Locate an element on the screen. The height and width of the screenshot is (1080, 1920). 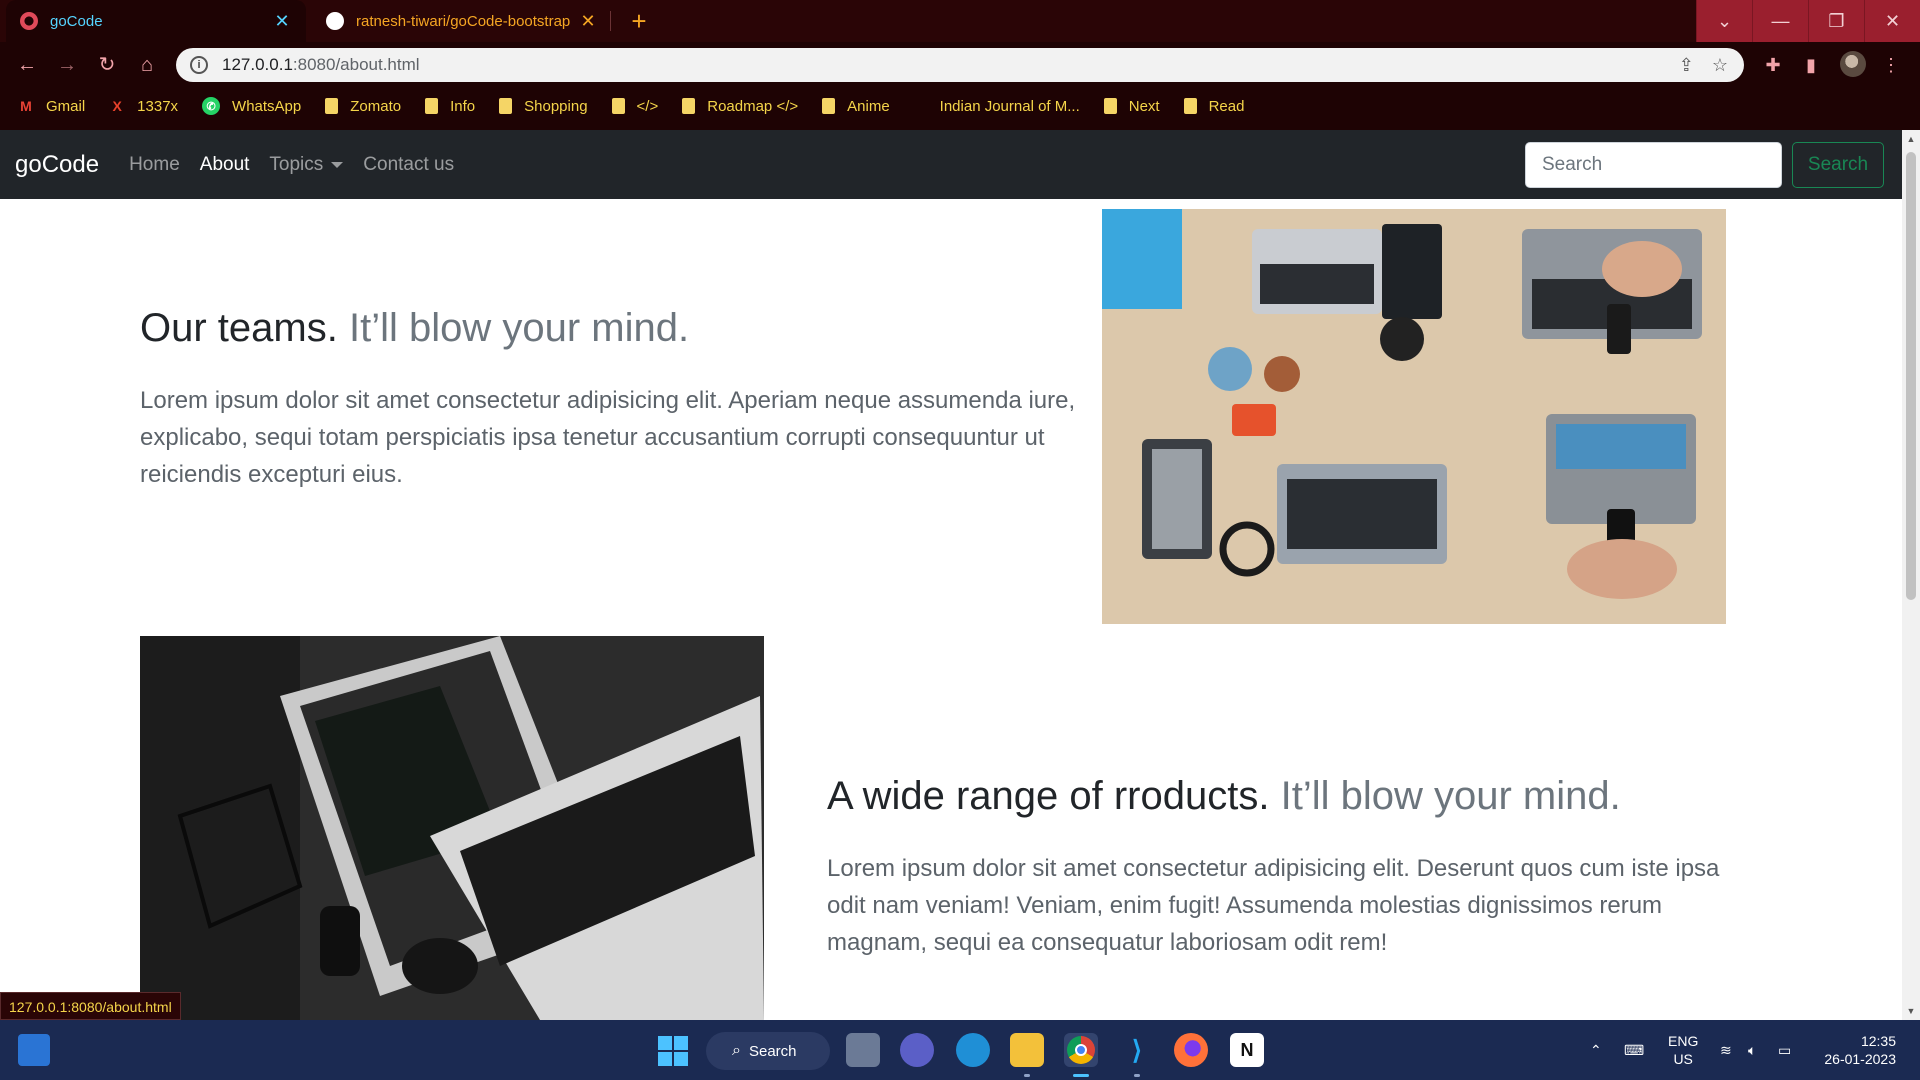
bookmark-gmail: M Gmail is located at coordinates (51, 106).